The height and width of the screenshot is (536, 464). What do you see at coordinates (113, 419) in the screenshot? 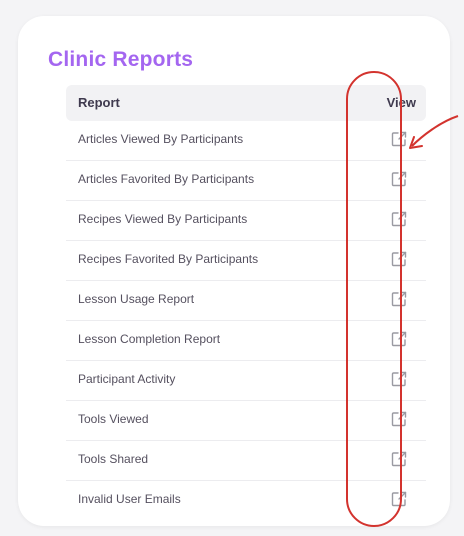
I see `report-name: Tools Viewed` at bounding box center [113, 419].